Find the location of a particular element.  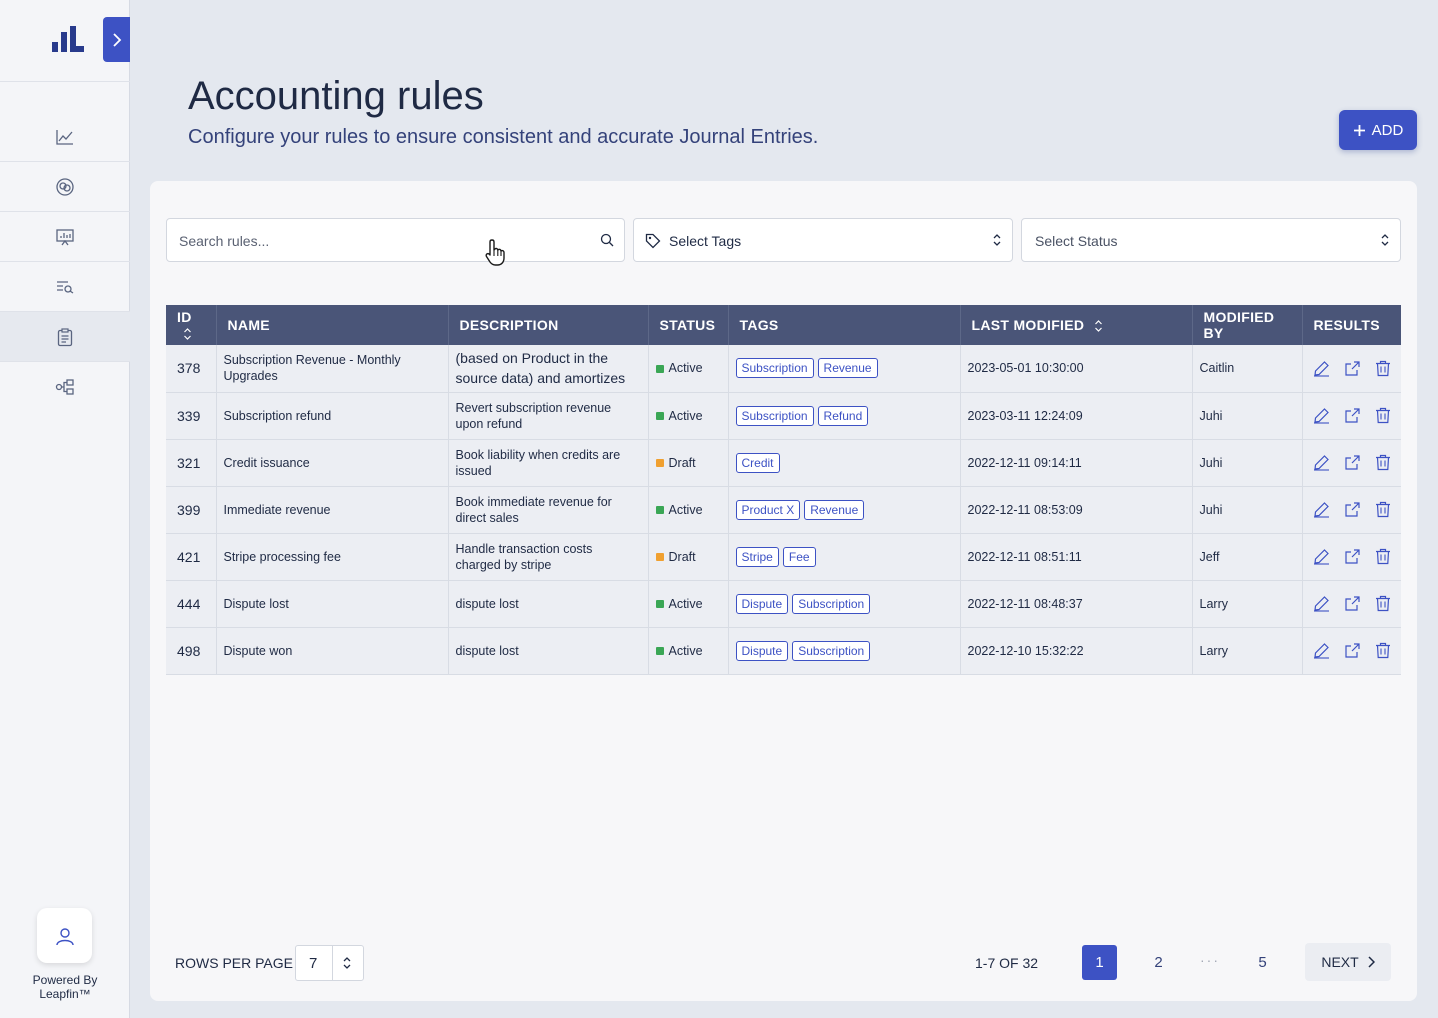

rule-tags: Stripe Fee is located at coordinates (844, 556).